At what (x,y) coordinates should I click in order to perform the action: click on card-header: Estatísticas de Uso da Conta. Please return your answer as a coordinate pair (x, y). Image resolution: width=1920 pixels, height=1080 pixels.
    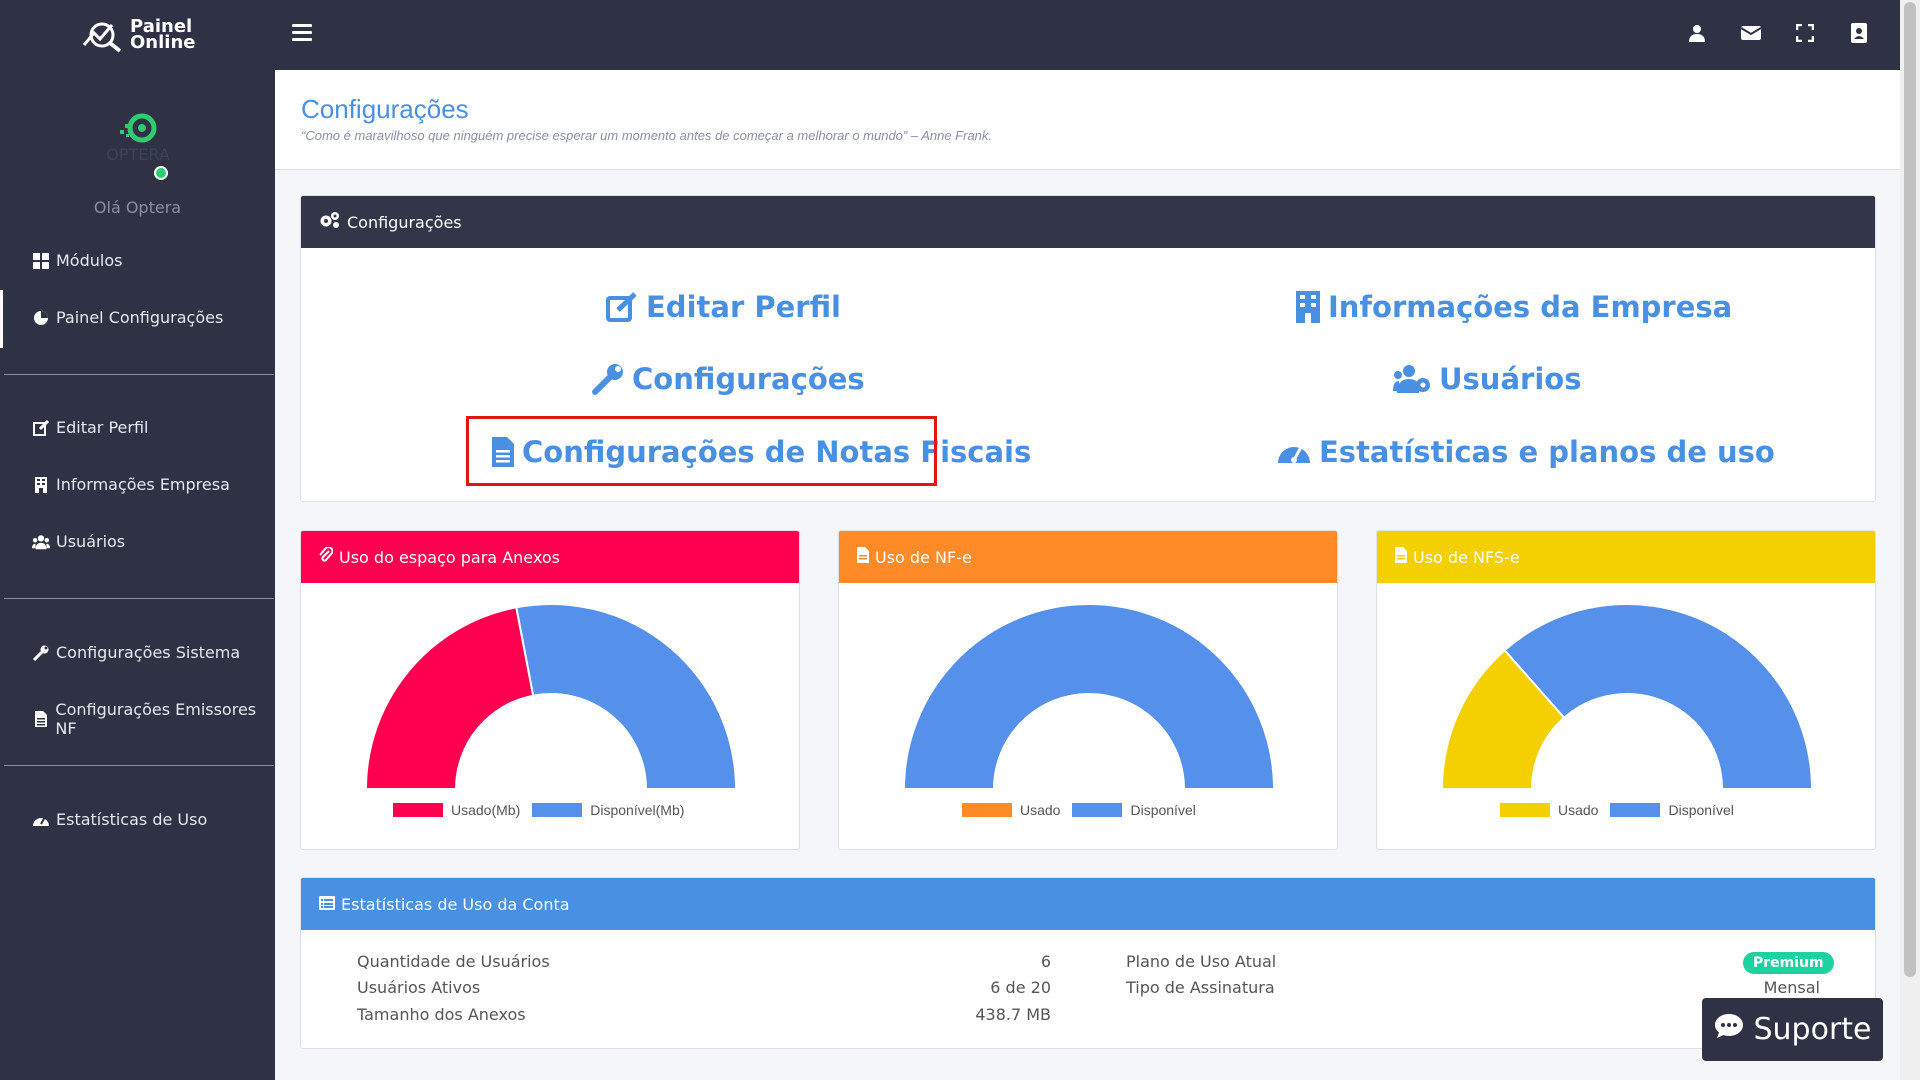
    Looking at the image, I should click on (1088, 904).